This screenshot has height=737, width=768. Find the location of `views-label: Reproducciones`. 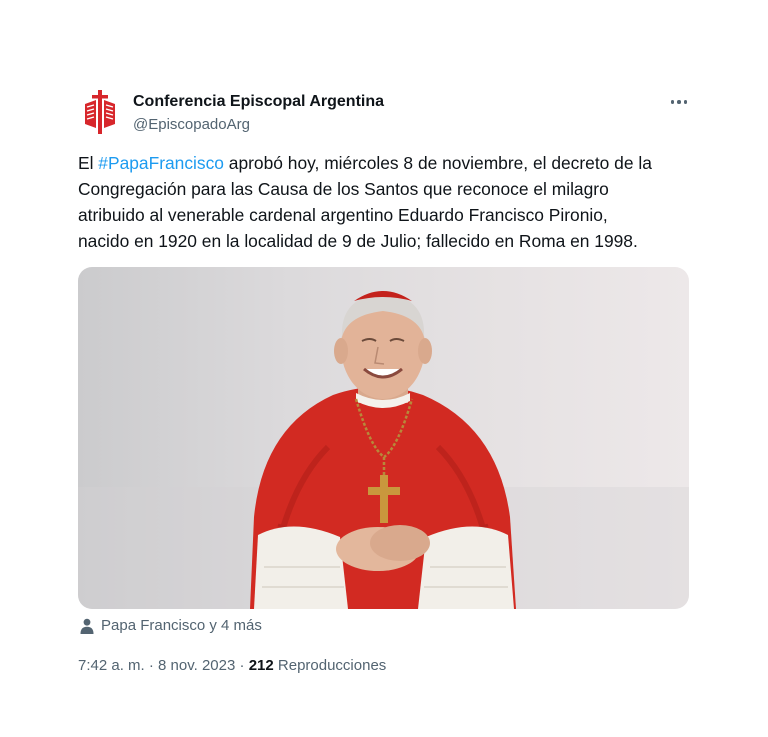

views-label: Reproducciones is located at coordinates (332, 665).